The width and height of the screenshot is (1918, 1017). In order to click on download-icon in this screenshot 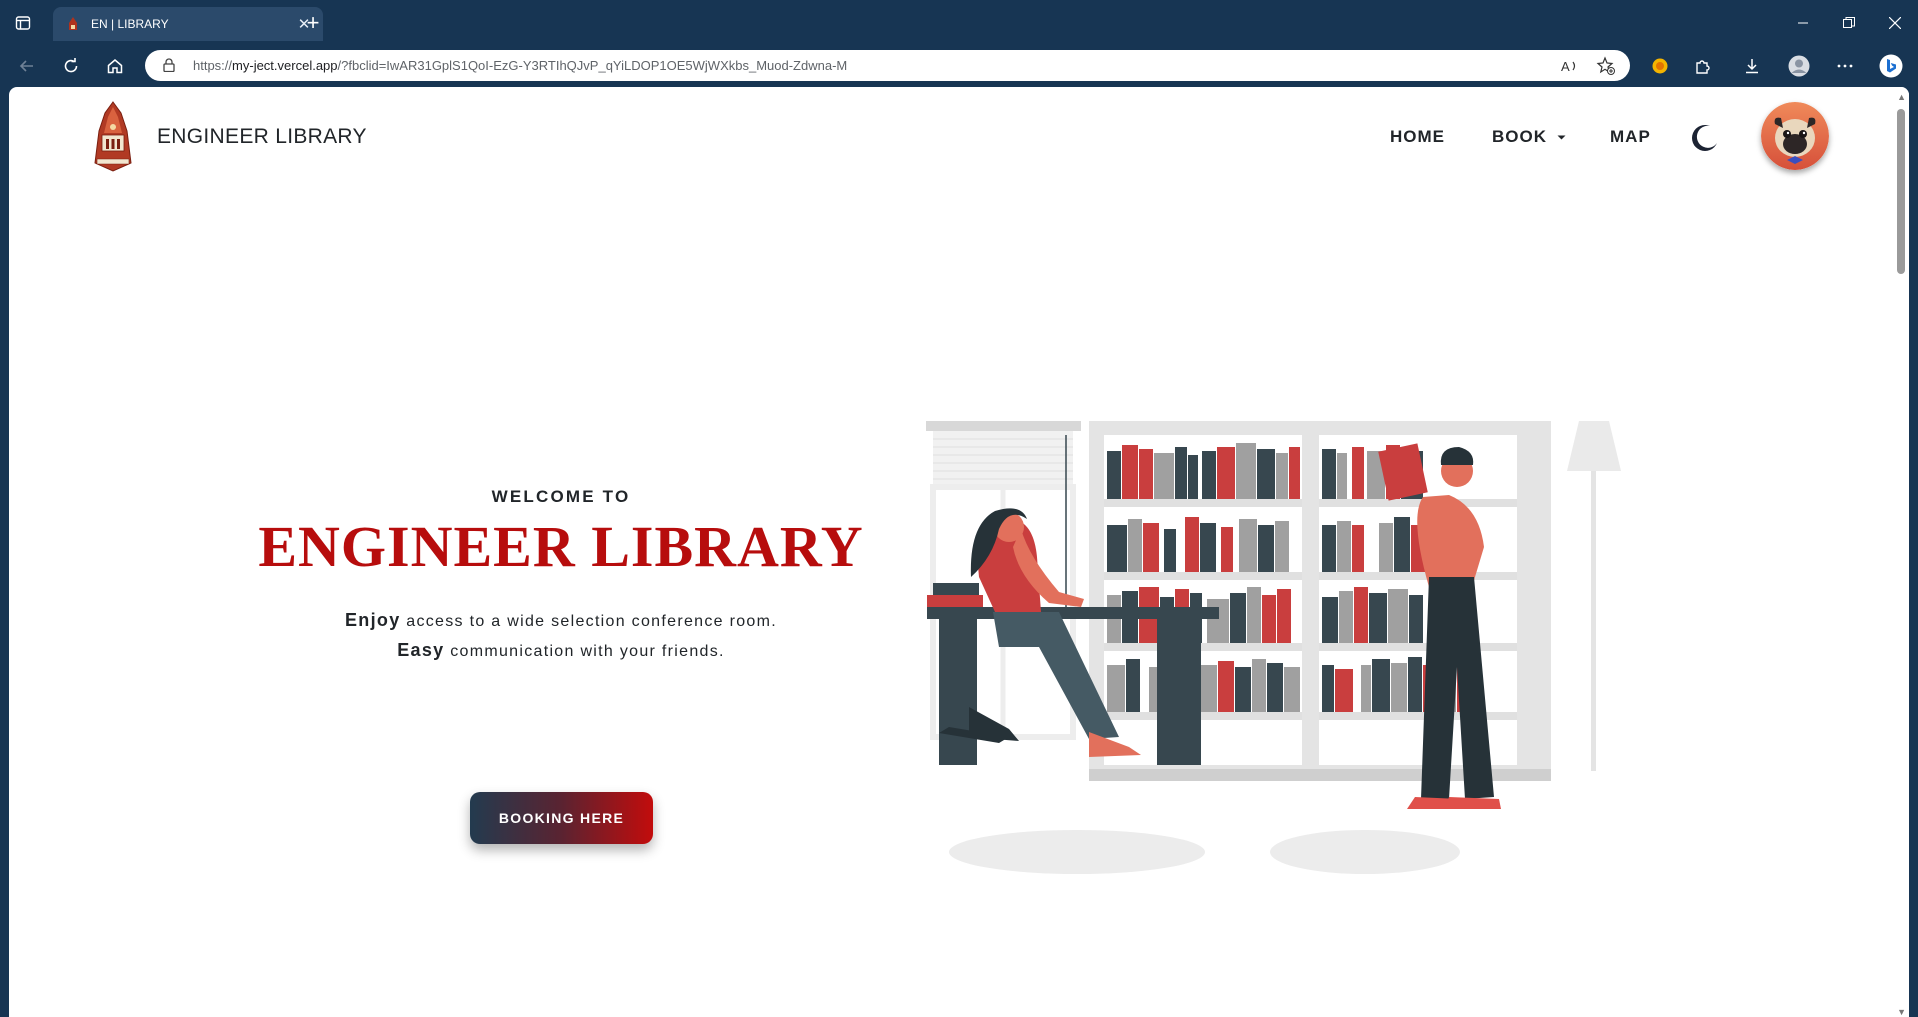, I will do `click(1752, 66)`.